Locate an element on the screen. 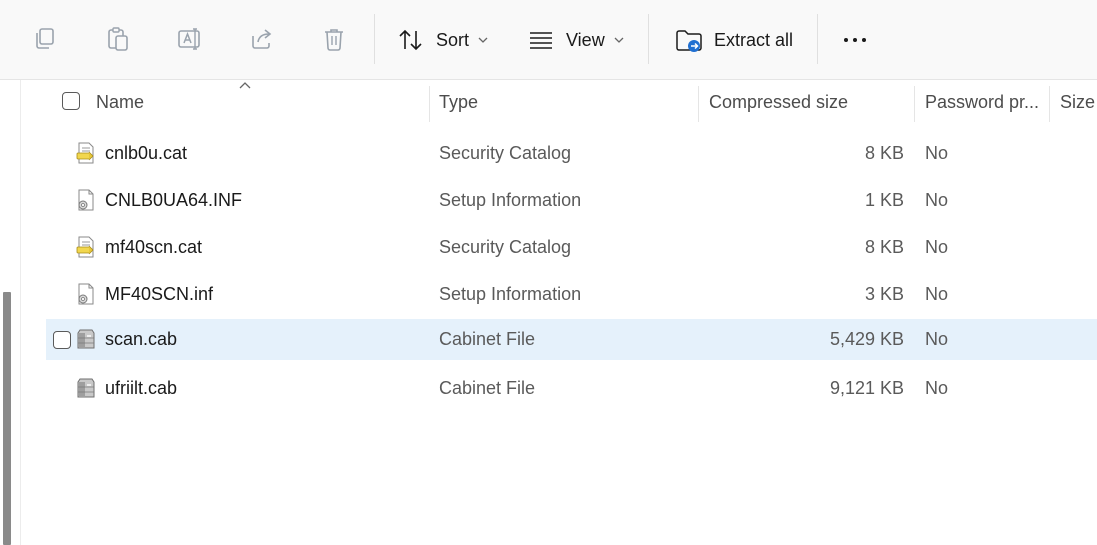  command-bar: Sort View Extract all is located at coordinates (548, 40).